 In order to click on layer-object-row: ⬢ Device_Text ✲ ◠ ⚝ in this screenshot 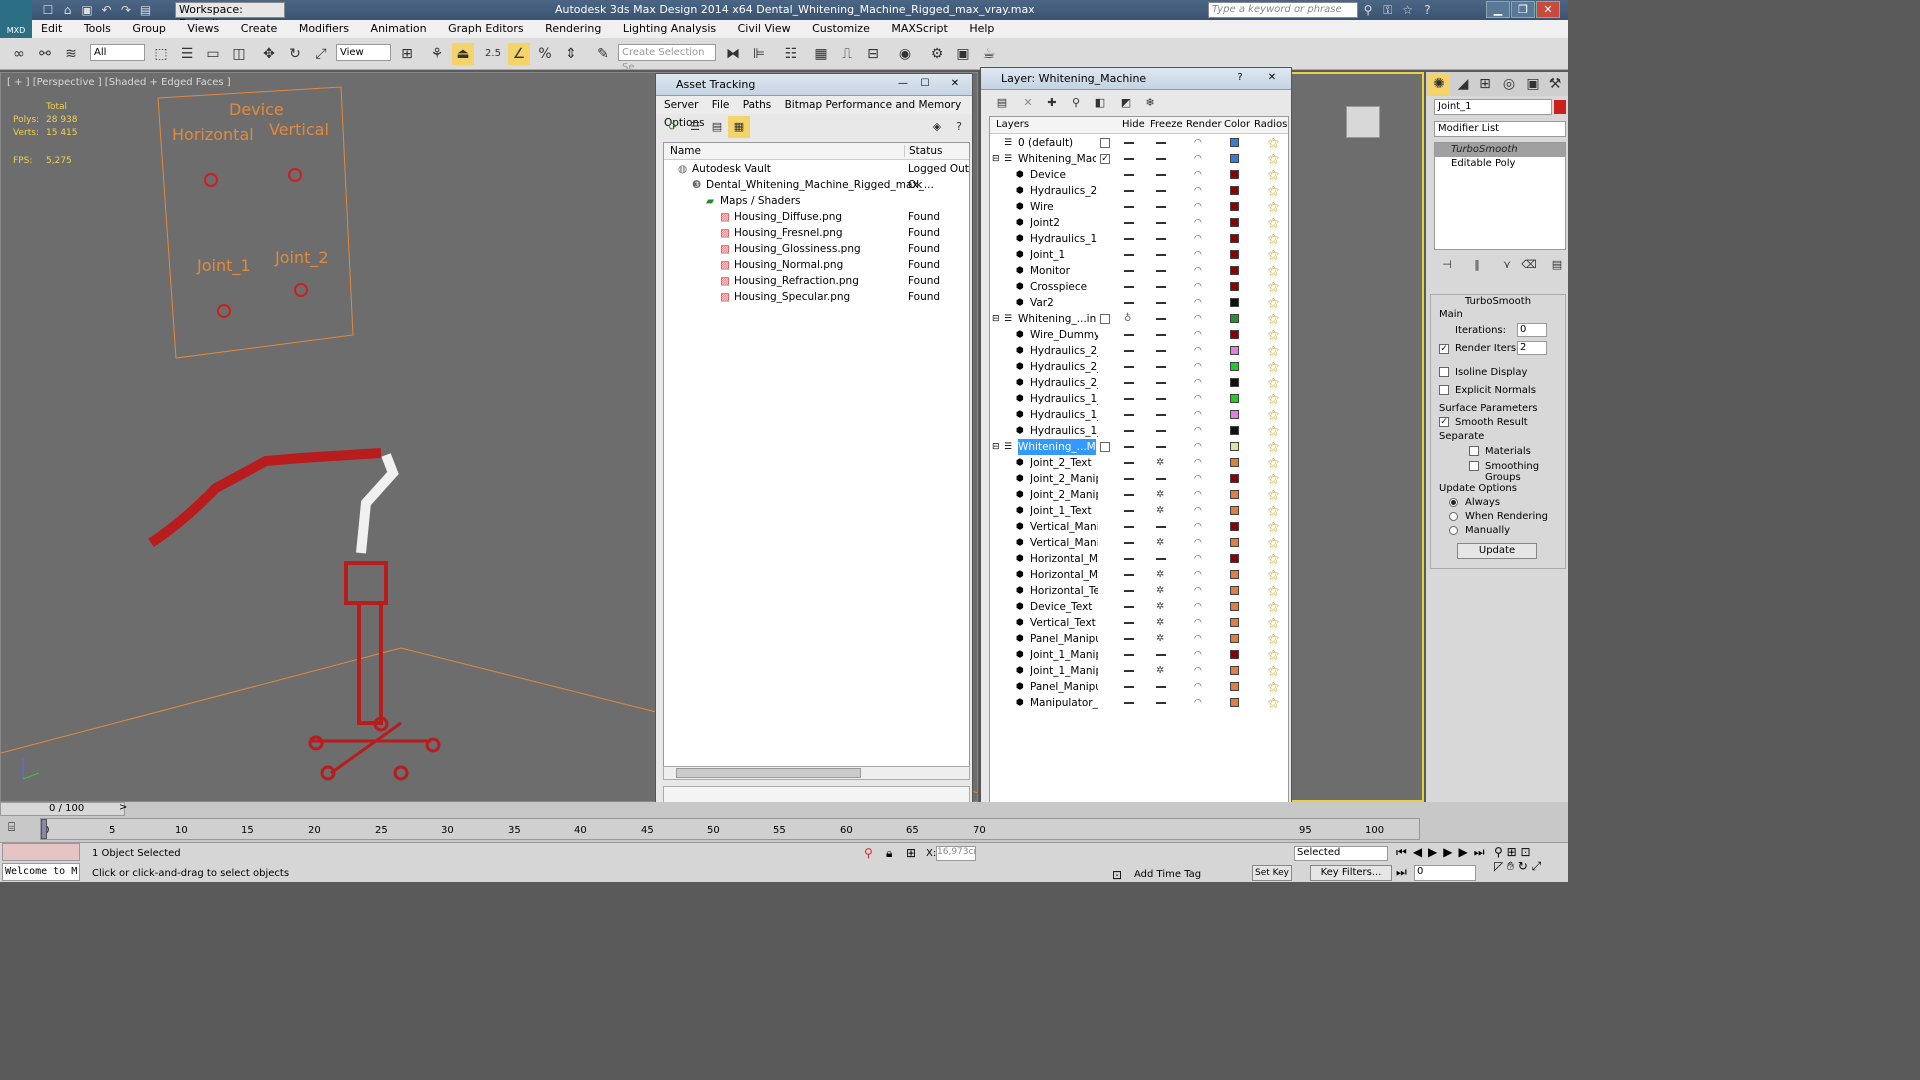, I will do `click(1139, 607)`.